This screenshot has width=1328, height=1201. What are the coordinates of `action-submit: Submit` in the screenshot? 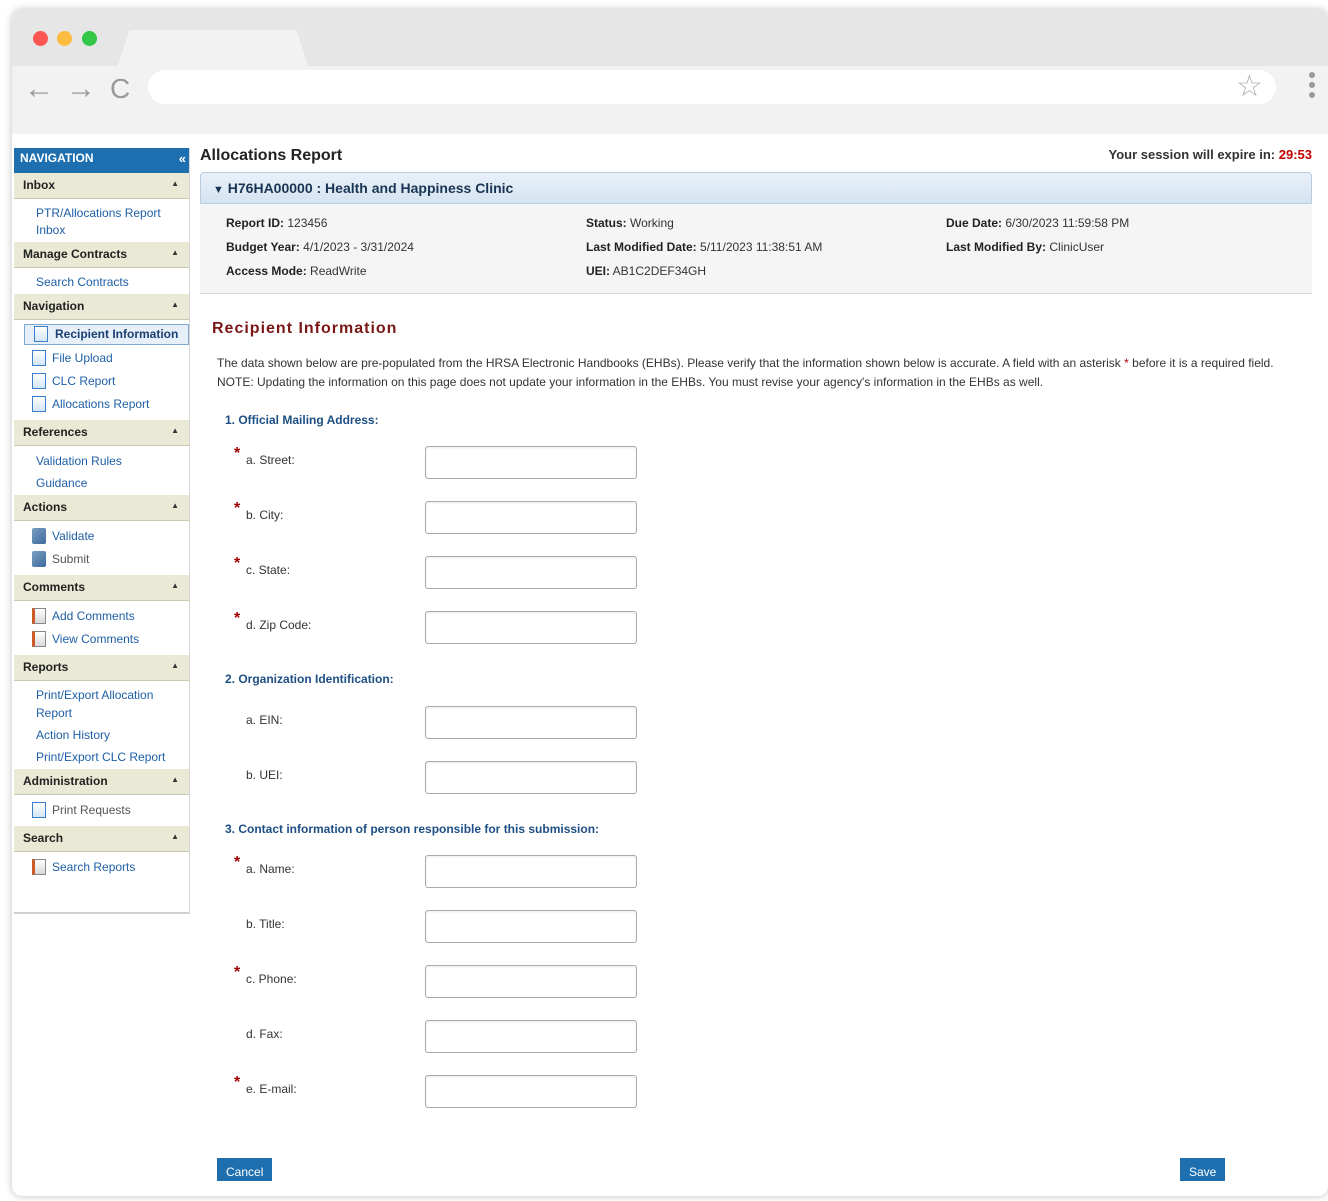 It's located at (108, 559).